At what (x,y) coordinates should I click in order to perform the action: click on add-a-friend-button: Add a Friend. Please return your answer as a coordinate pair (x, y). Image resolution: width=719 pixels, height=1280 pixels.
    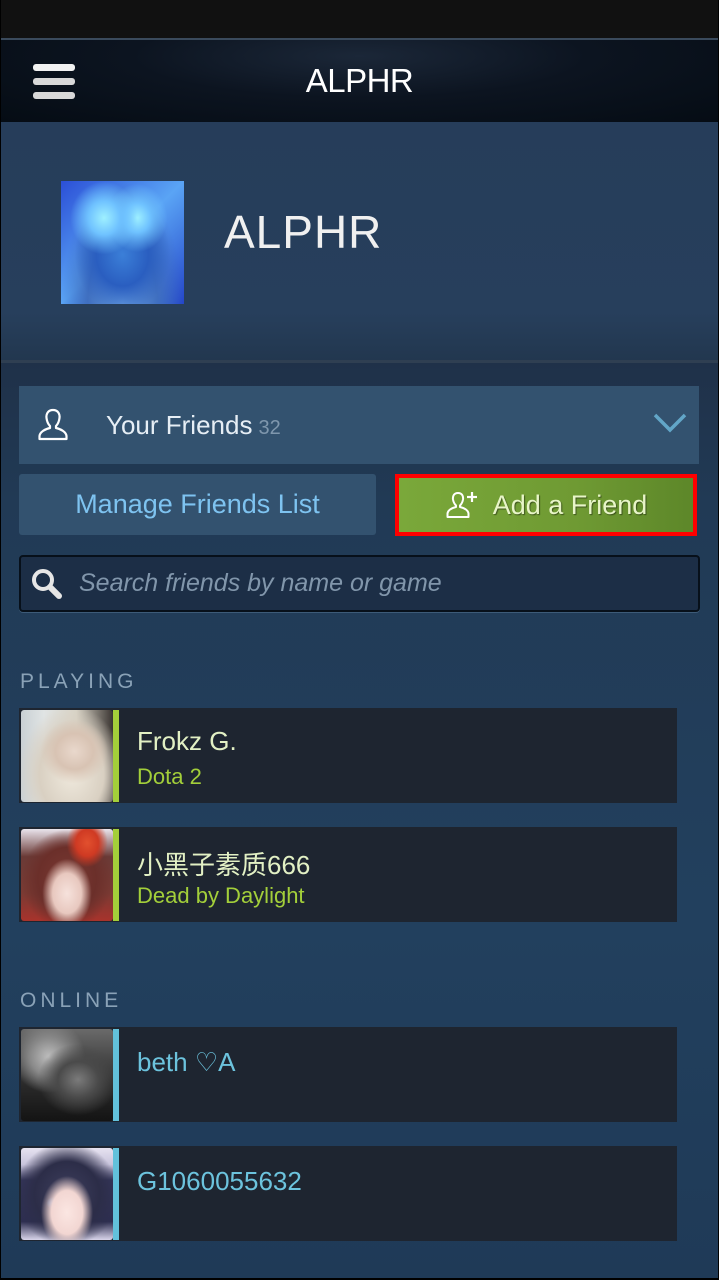
    Looking at the image, I should click on (546, 505).